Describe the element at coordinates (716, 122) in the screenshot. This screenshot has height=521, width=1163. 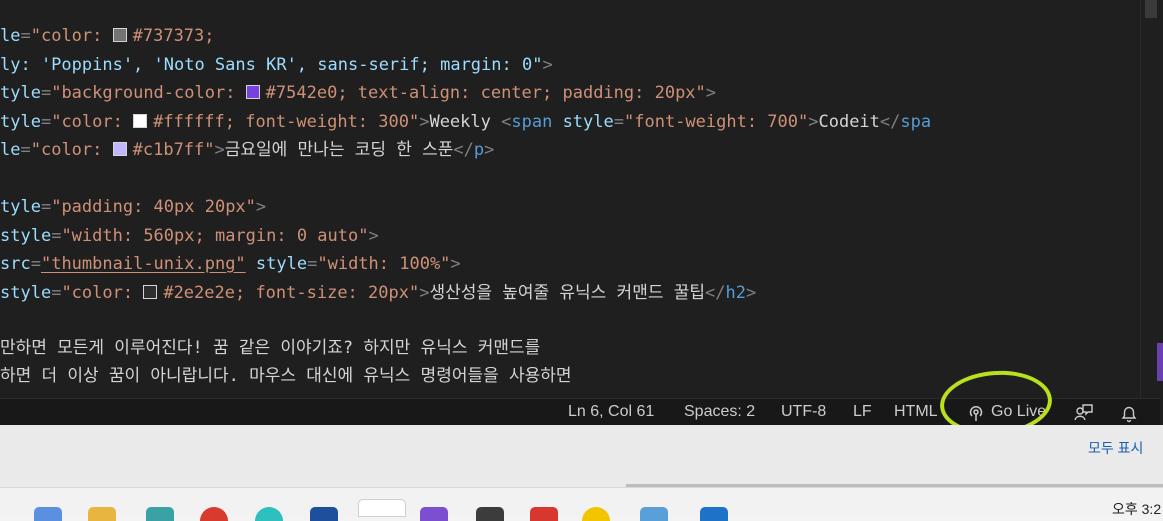
I see `code-token: "font-weight: 700"` at that location.